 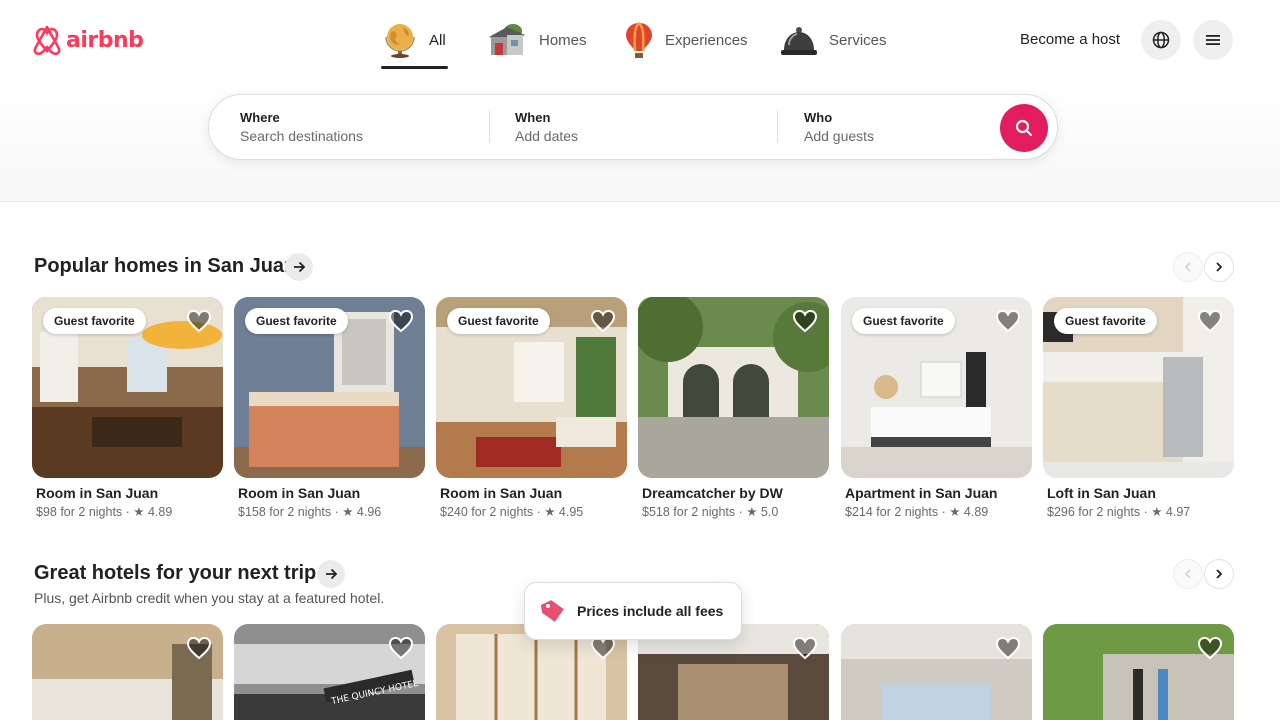 I want to click on category-tab-all: All, so click(x=413, y=40).